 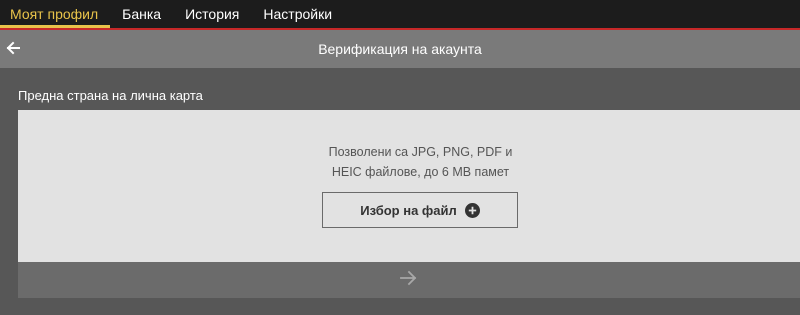 I want to click on choose-file-button: Избор на файл, so click(x=420, y=210).